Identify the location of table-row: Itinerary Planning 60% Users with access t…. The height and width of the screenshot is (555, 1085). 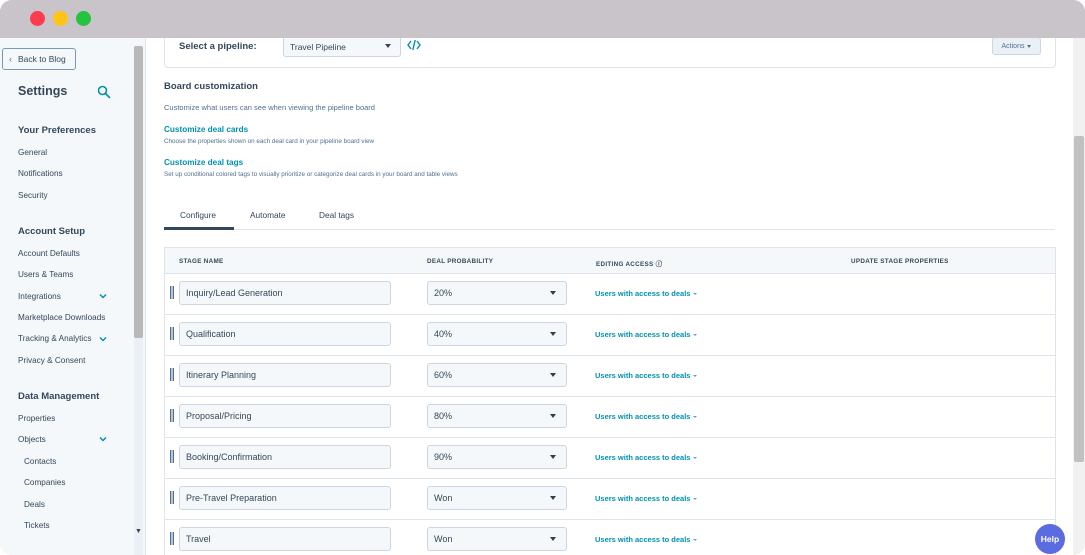
(610, 376).